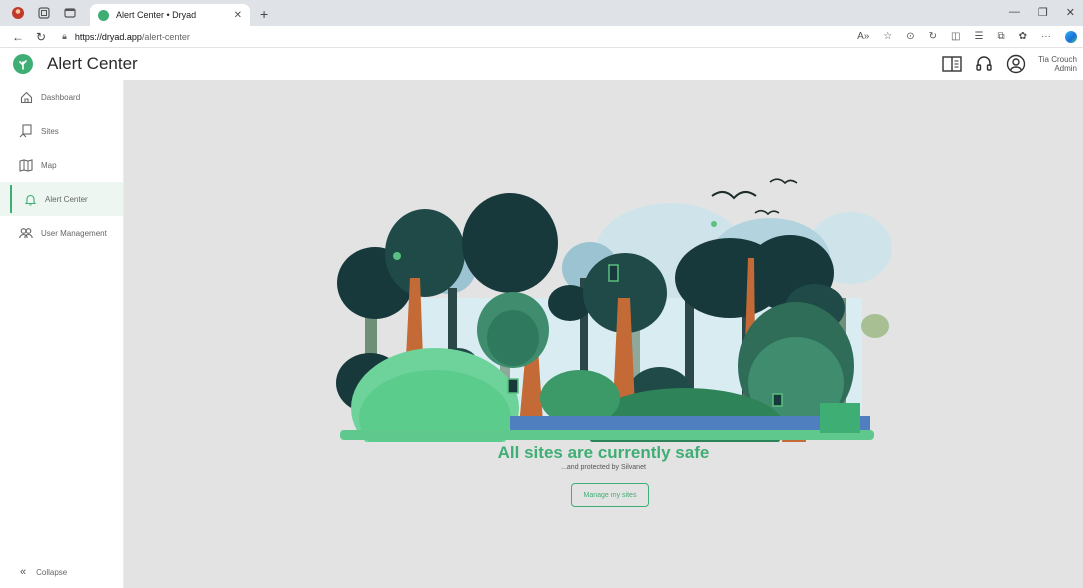 This screenshot has width=1083, height=588. What do you see at coordinates (64, 36) in the screenshot?
I see `lock-icon: 🔒︎` at bounding box center [64, 36].